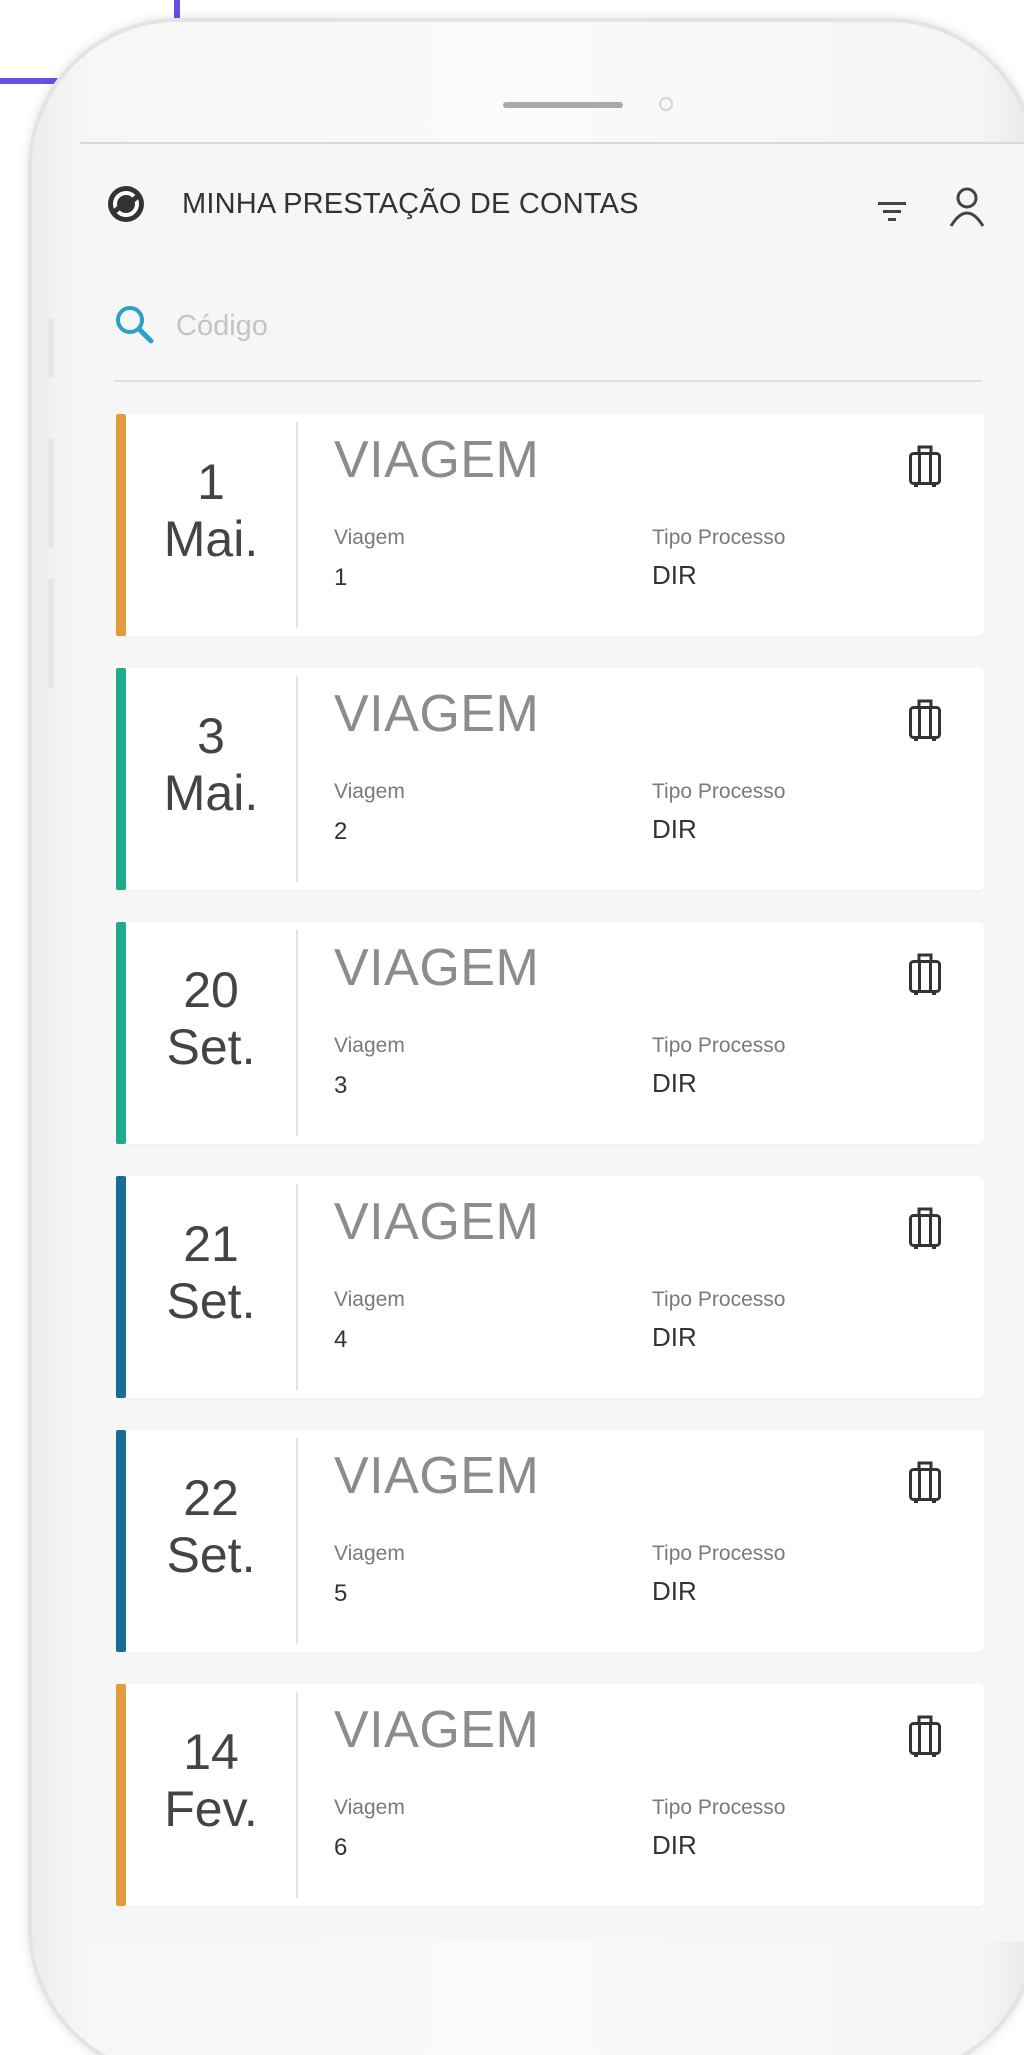  What do you see at coordinates (341, 1847) in the screenshot?
I see `viagem-value: 6` at bounding box center [341, 1847].